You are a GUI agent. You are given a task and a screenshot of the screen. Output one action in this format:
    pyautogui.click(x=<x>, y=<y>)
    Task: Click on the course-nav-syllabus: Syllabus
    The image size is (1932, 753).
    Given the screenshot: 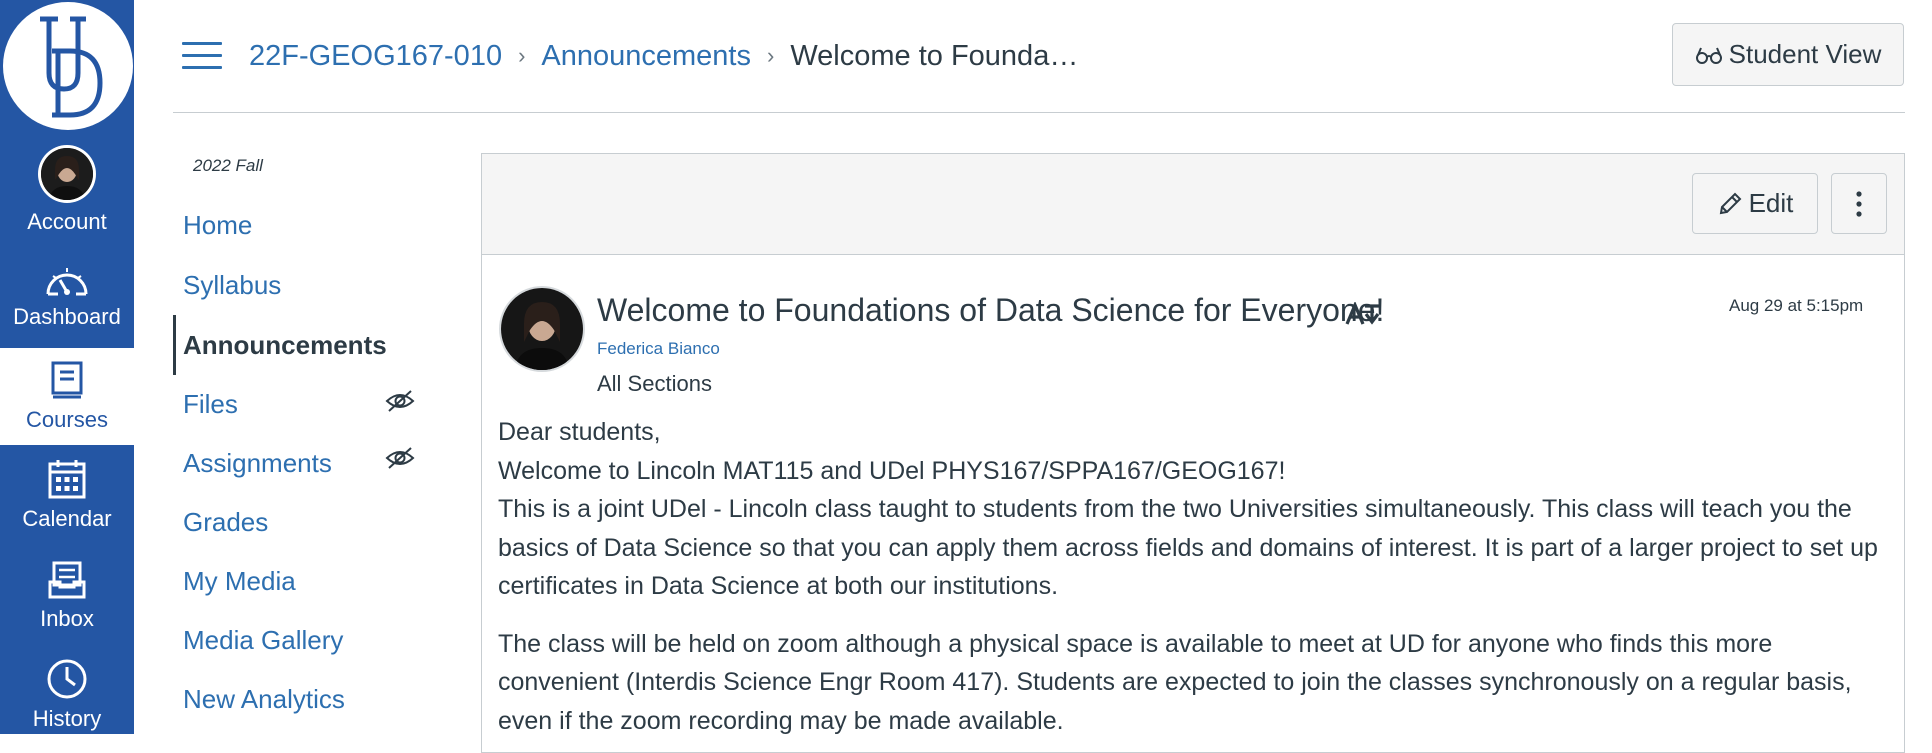 What is the action you would take?
    pyautogui.click(x=232, y=285)
    